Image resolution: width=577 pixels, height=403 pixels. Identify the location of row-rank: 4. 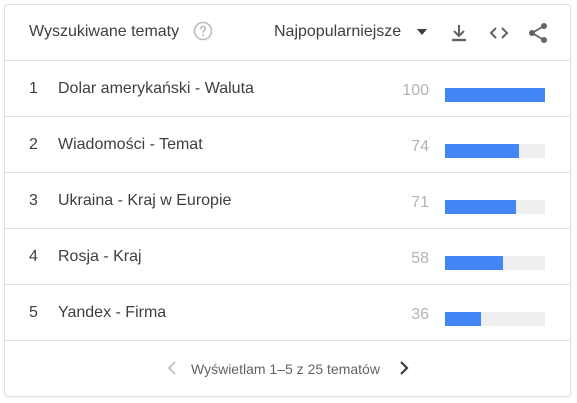
(33, 256).